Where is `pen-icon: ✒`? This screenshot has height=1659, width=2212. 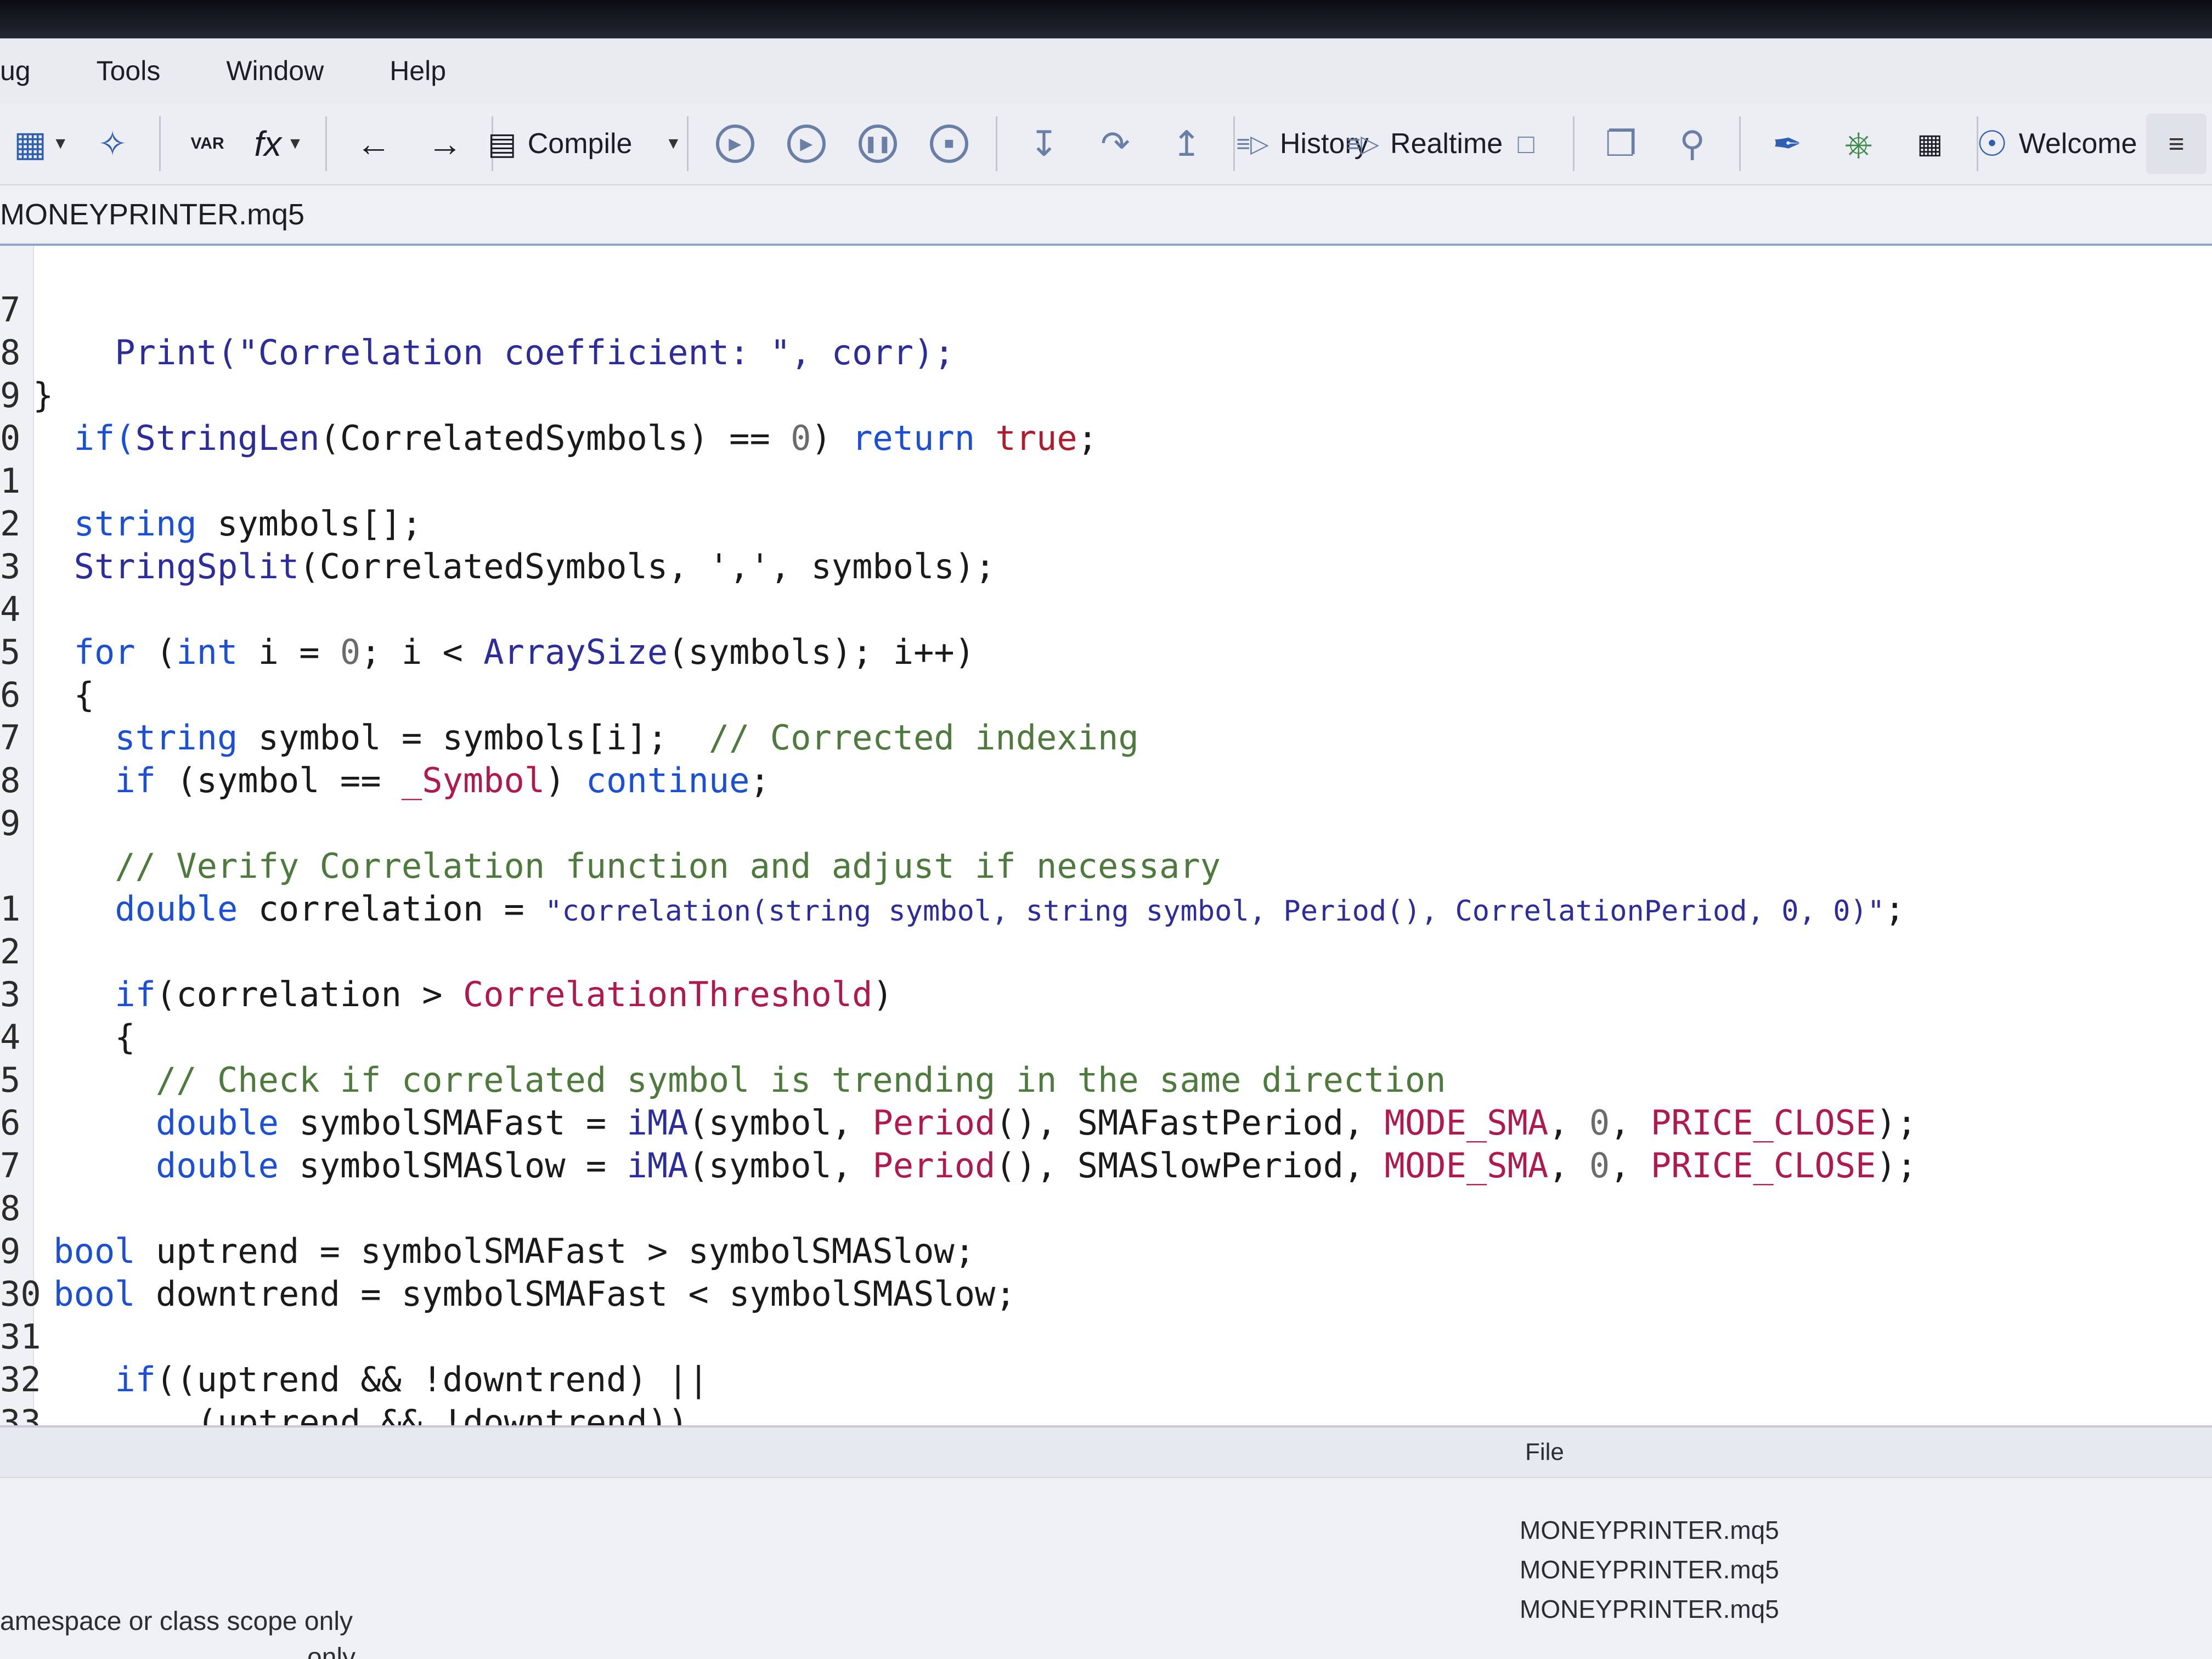 pen-icon: ✒ is located at coordinates (1787, 143).